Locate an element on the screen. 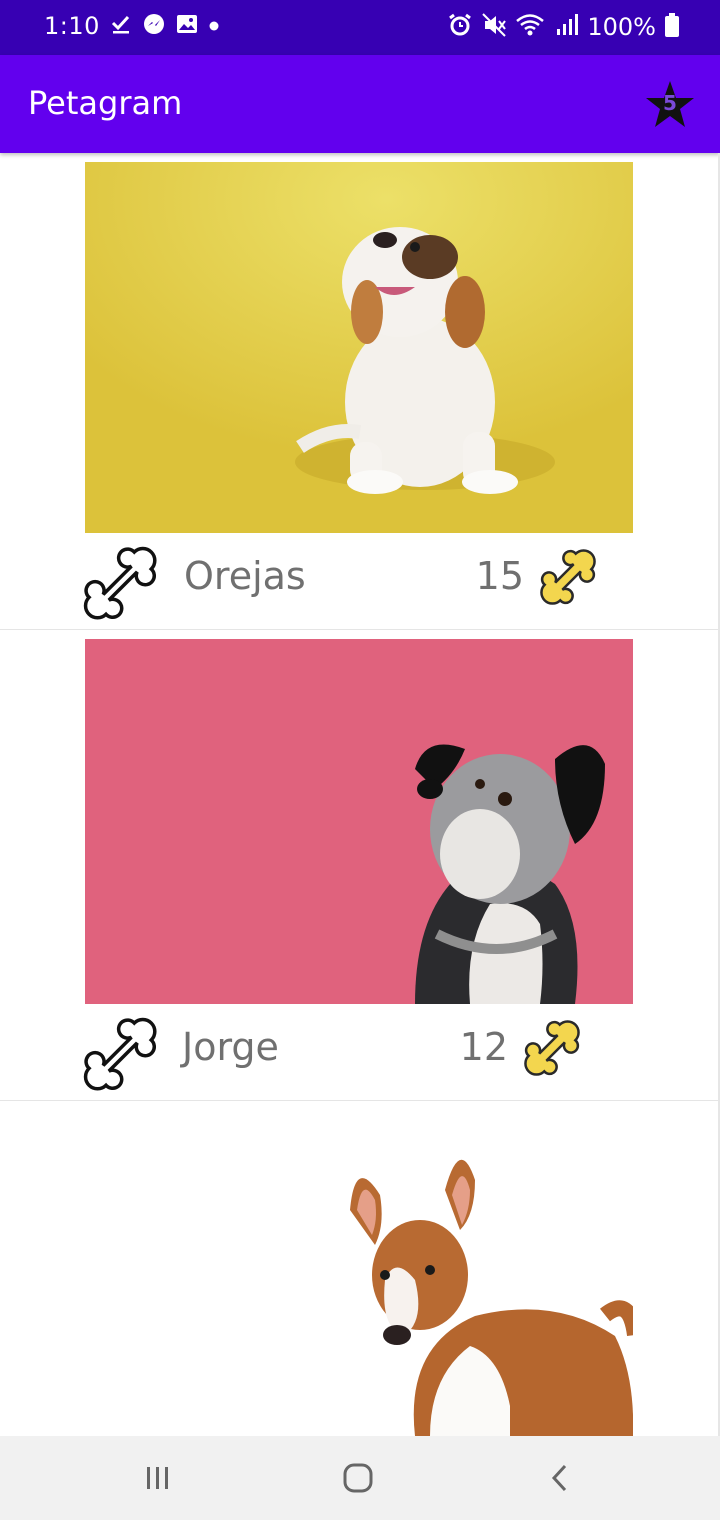  recents-button is located at coordinates (158, 1478).